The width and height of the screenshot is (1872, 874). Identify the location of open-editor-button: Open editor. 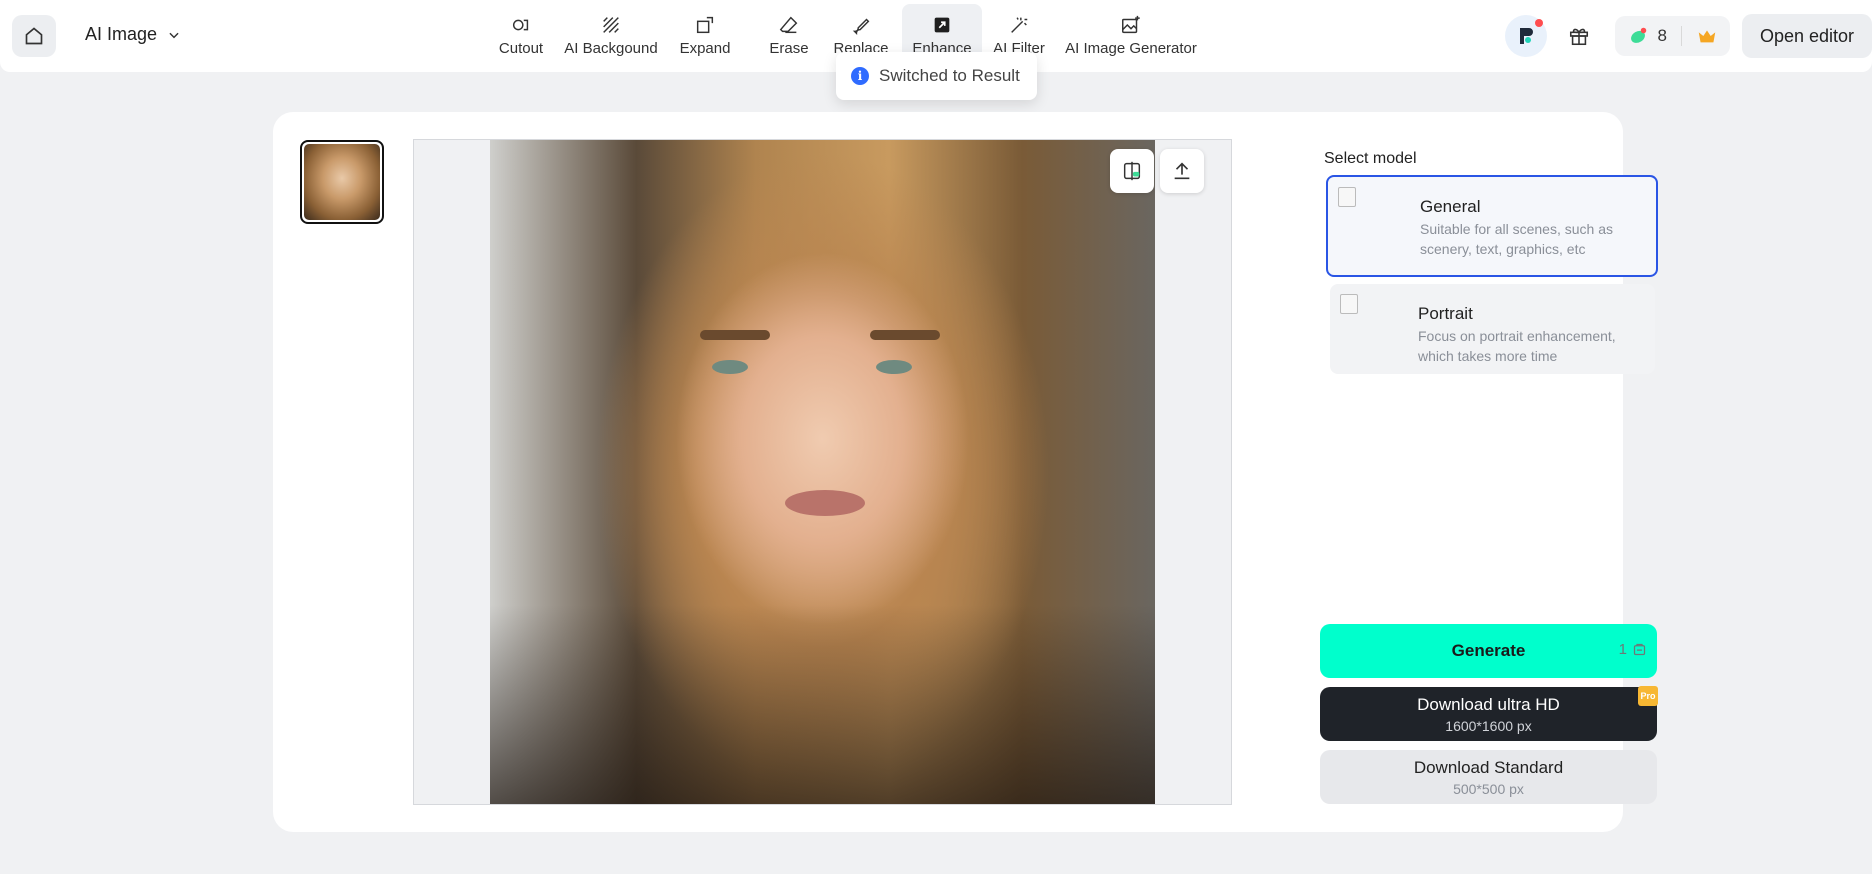
(1806, 36).